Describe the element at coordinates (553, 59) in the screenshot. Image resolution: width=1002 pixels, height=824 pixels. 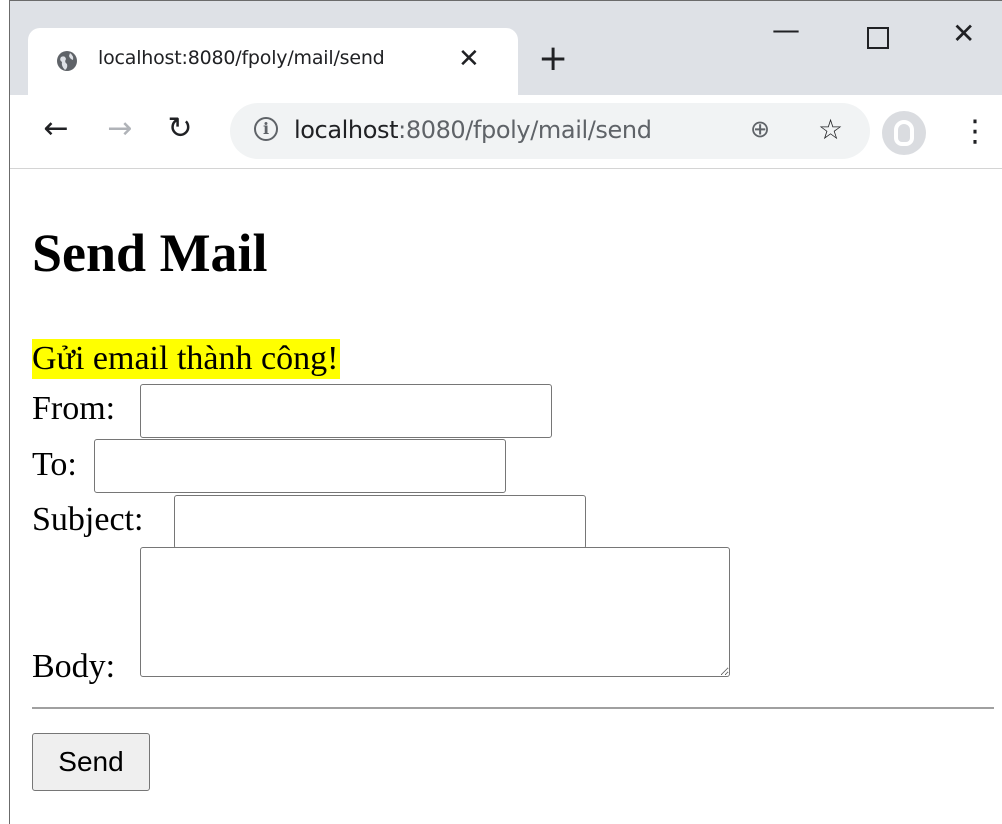
I see `new-tab-icon: +` at that location.